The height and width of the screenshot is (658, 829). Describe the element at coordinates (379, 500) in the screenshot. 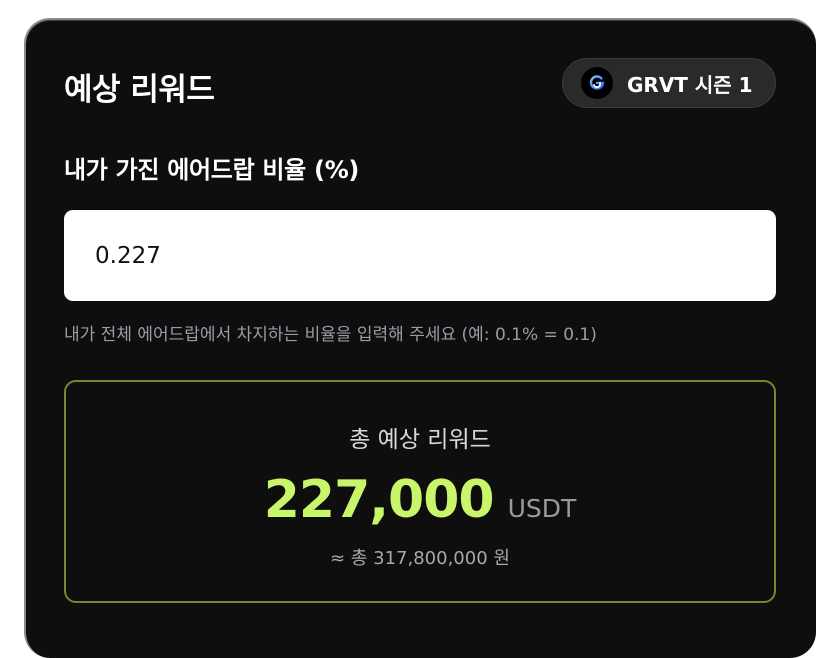

I see `reward-amount: 227,000` at that location.